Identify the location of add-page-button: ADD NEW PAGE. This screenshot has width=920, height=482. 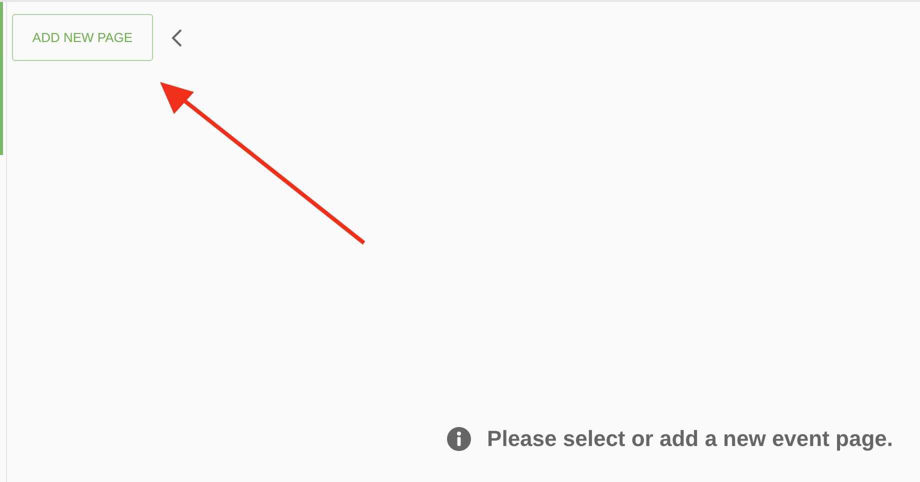
(82, 37).